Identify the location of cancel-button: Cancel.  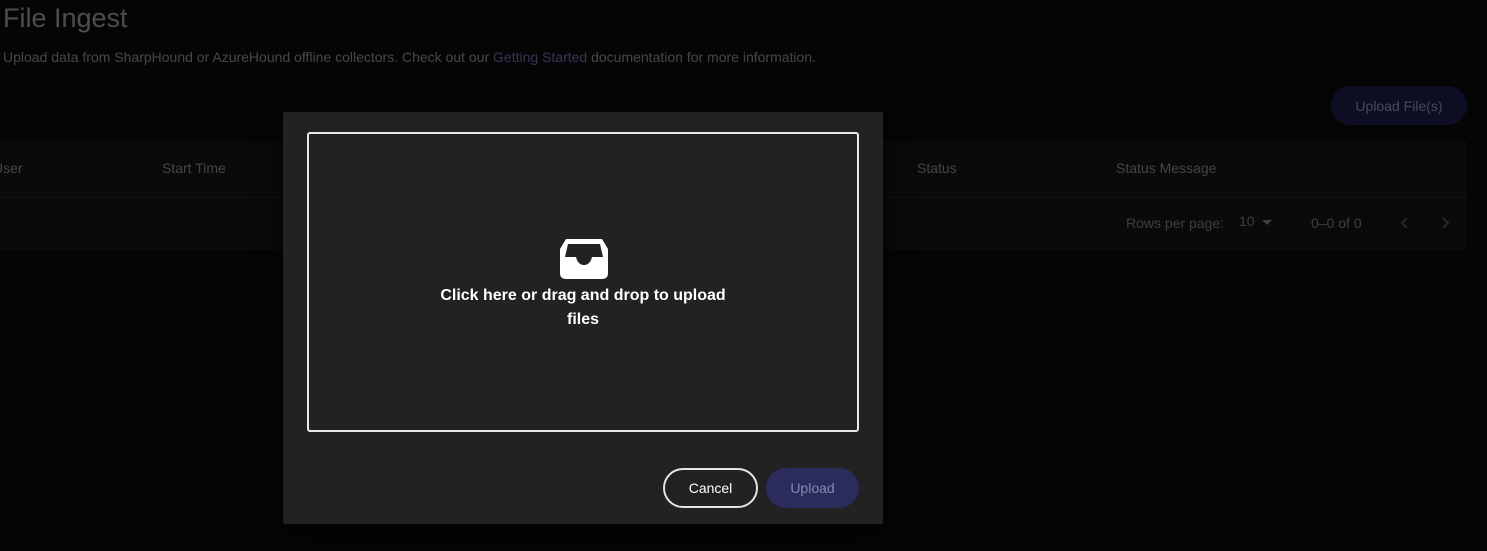
(710, 488).